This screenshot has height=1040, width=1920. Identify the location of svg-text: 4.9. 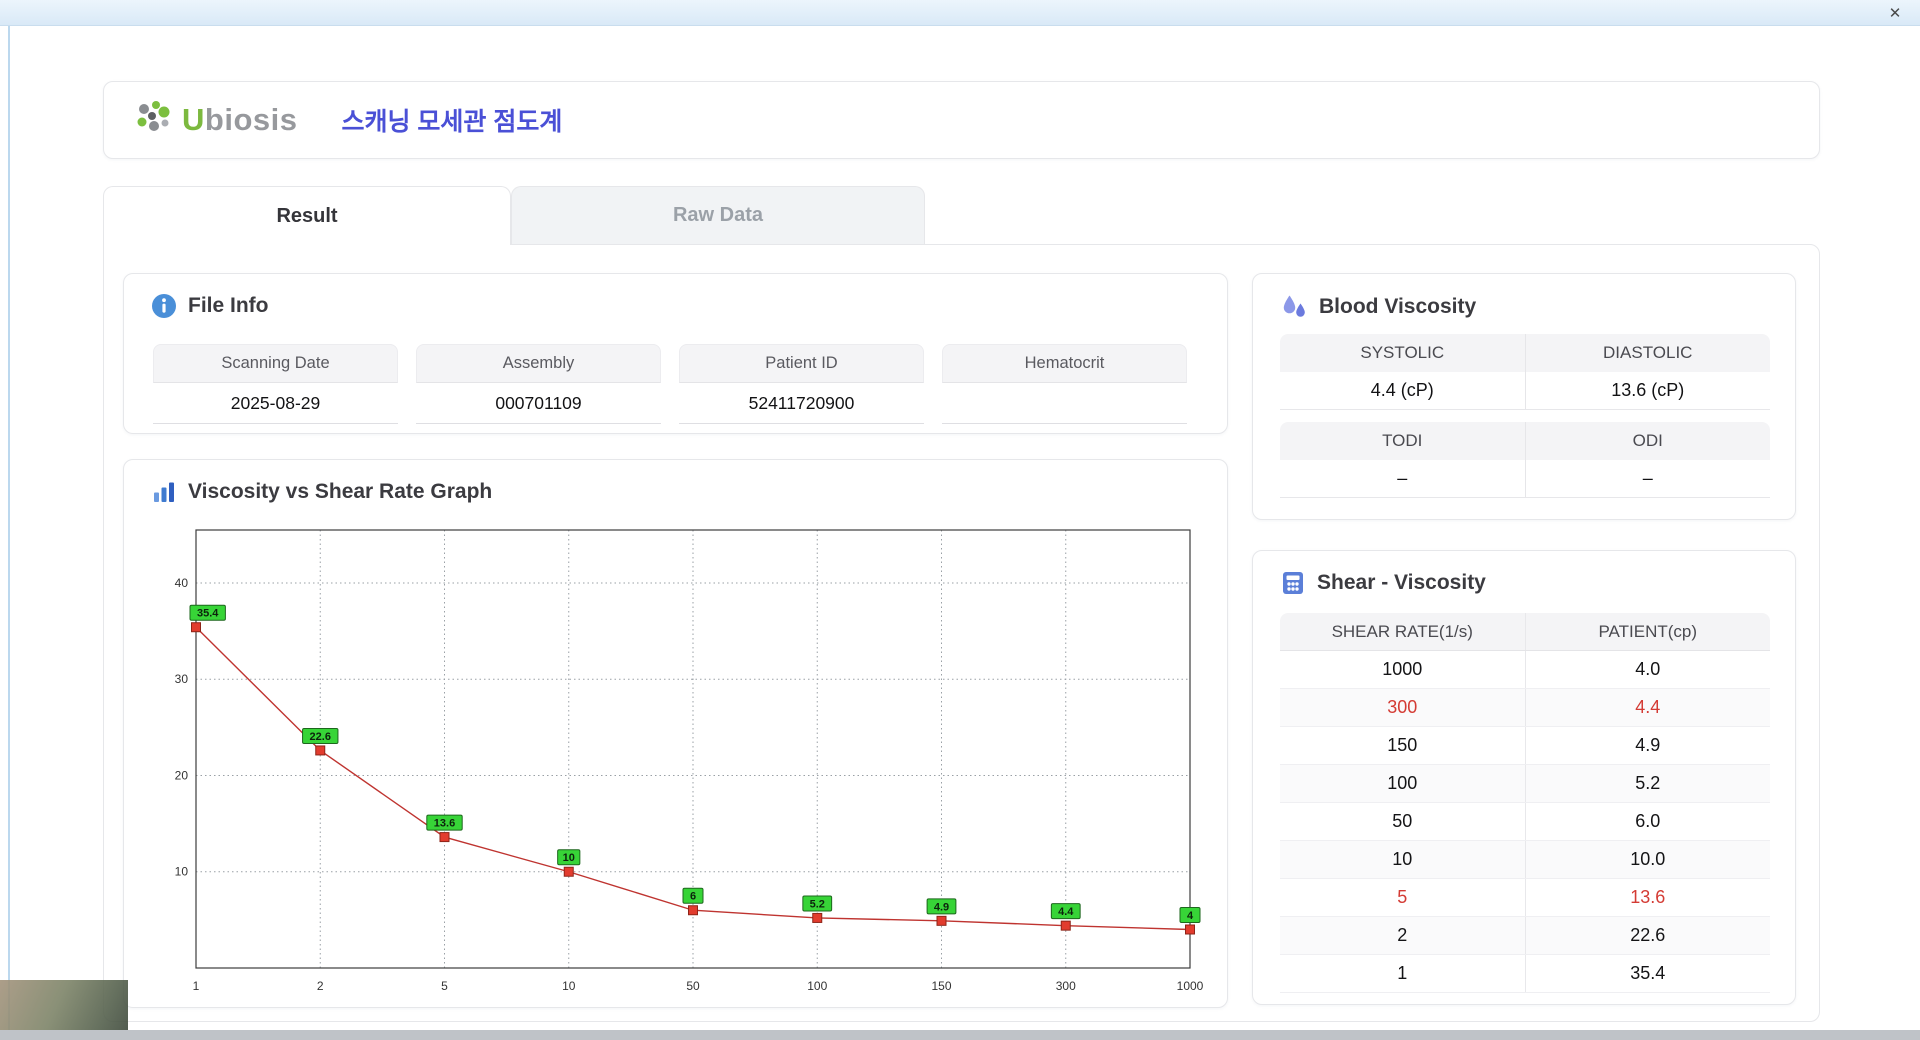
(941, 907).